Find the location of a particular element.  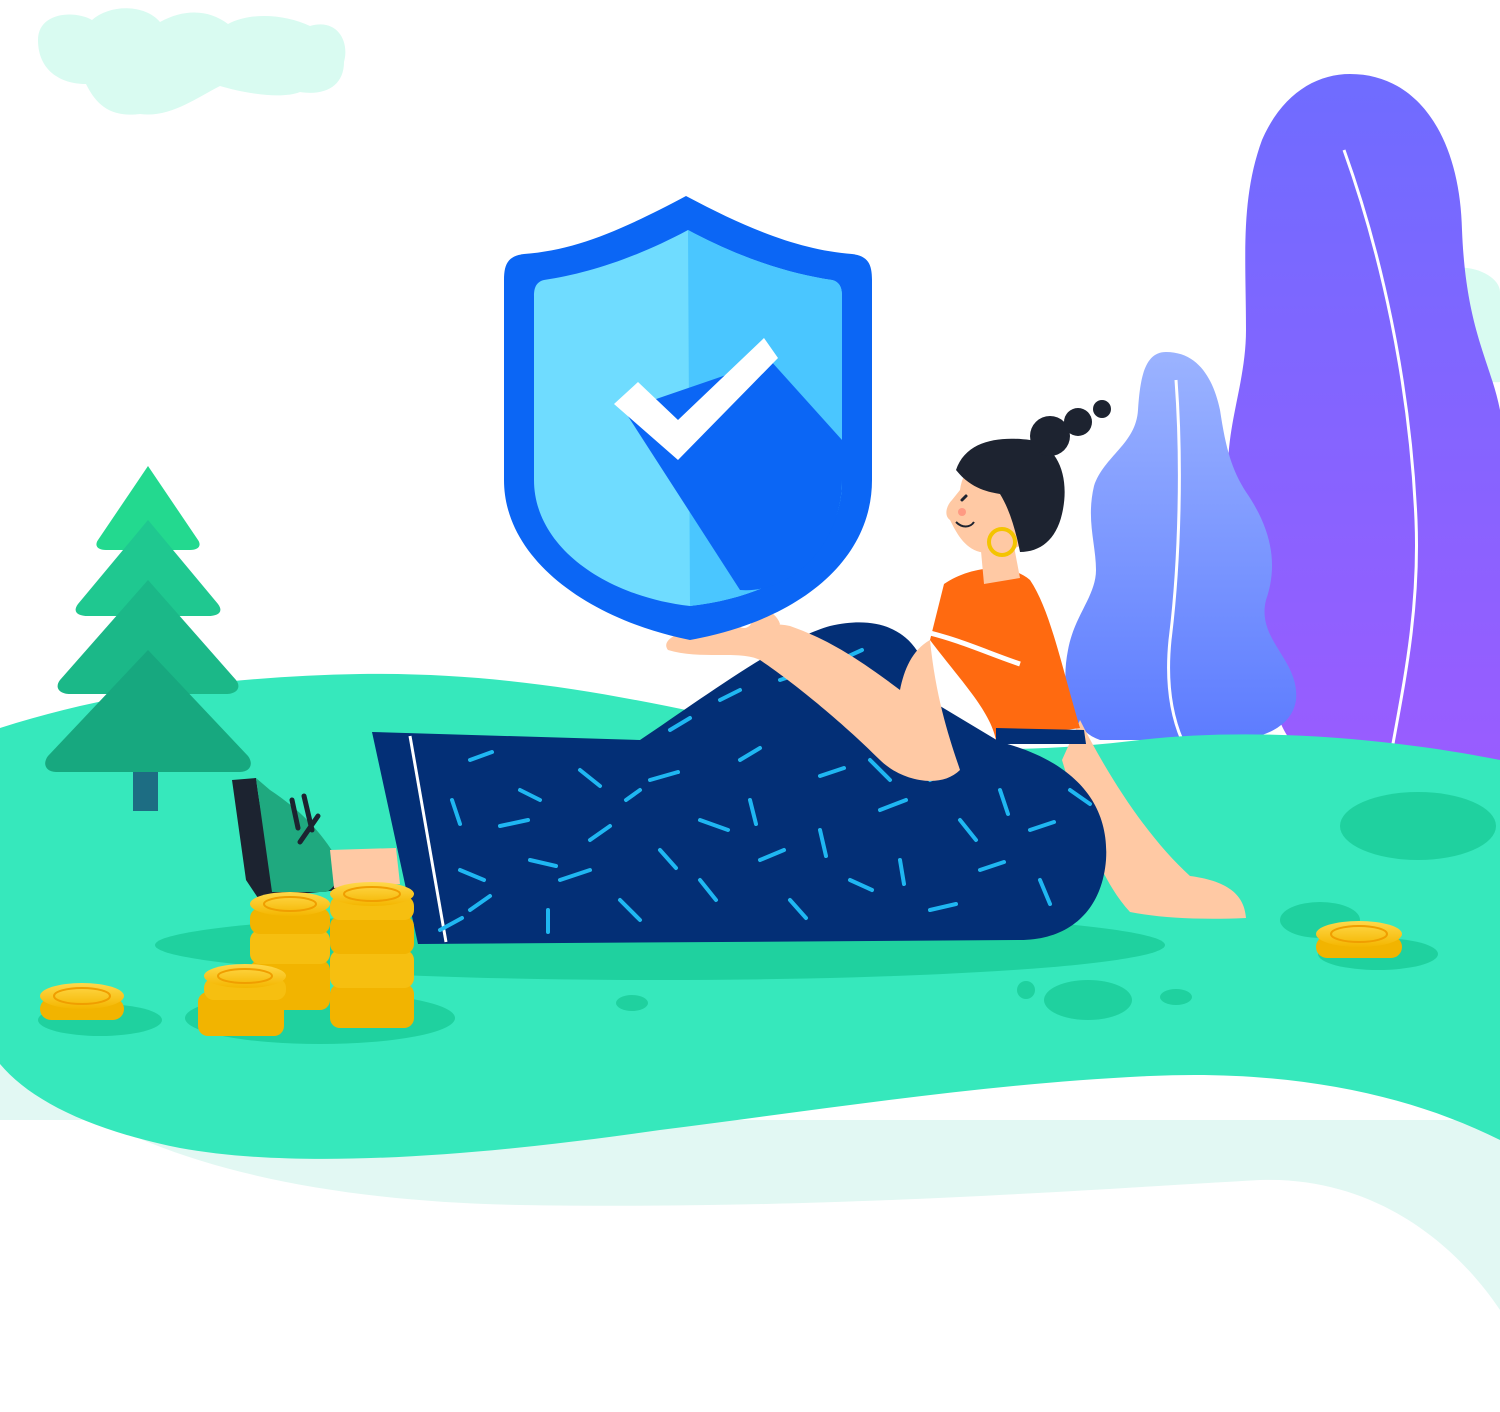

tree-icon is located at coordinates (148, 638).